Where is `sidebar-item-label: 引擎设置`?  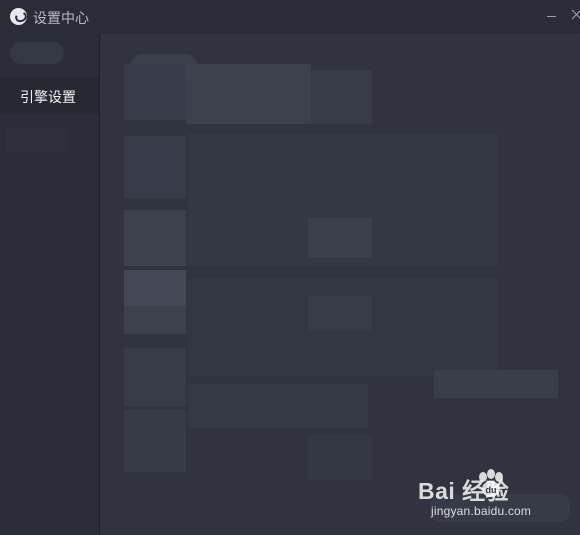 sidebar-item-label: 引擎设置 is located at coordinates (48, 97).